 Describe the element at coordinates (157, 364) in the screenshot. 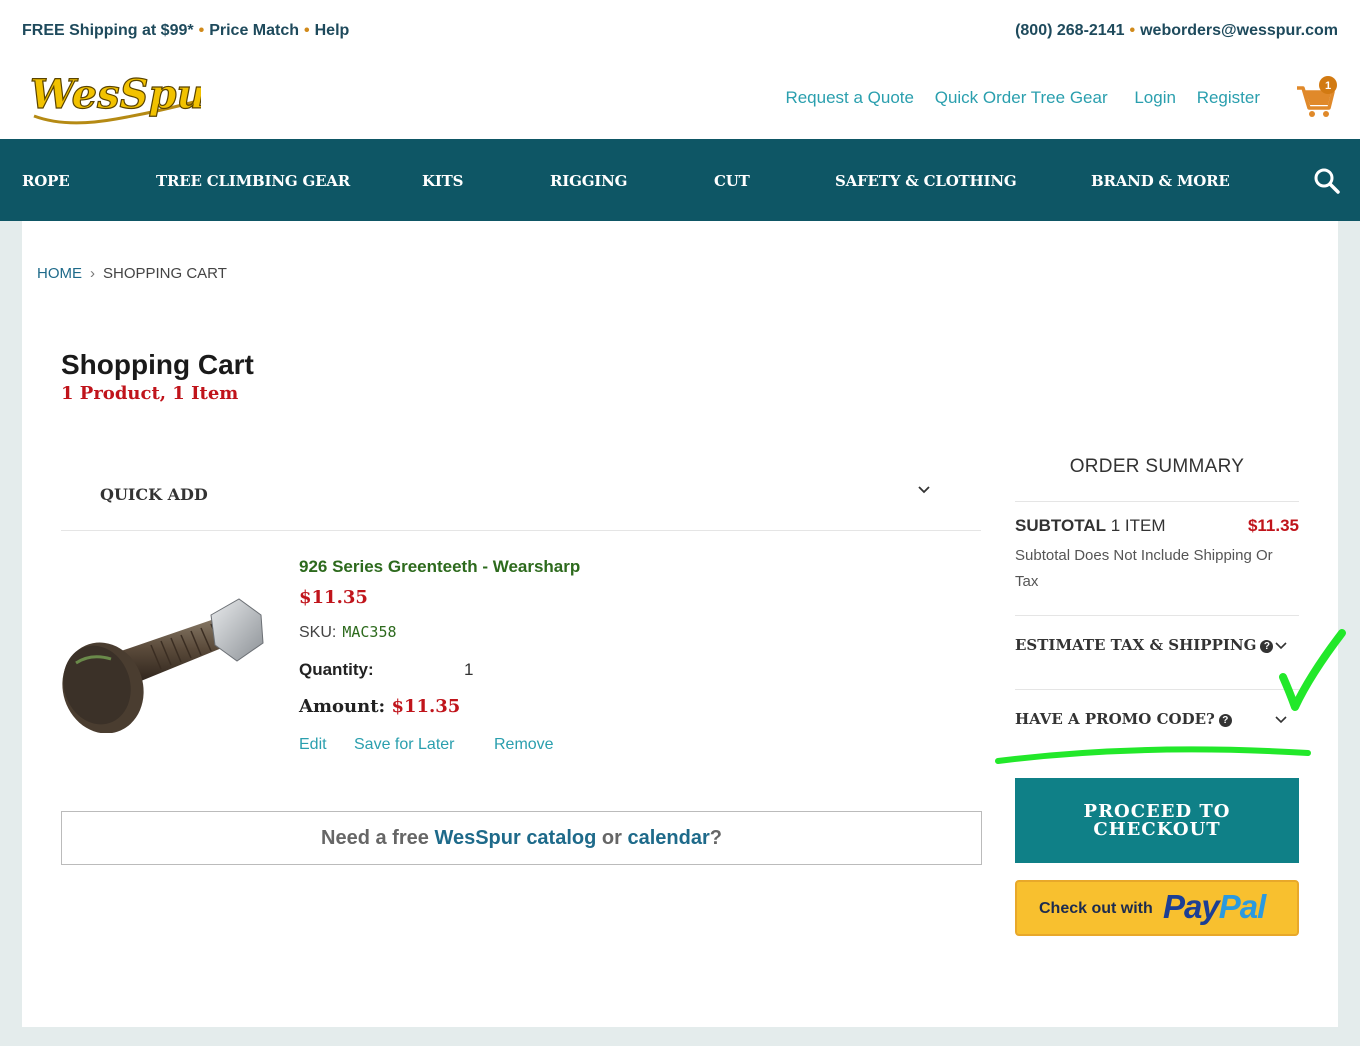

I see `page-title: Shopping Cart` at that location.